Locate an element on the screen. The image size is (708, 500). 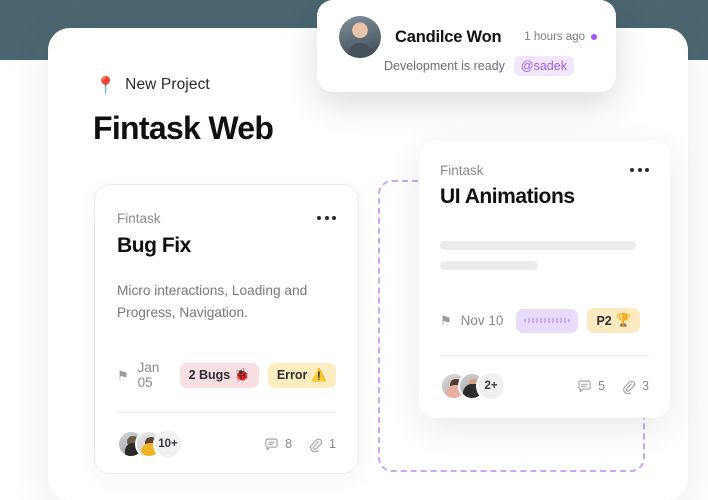
card-due-date: Jan 05 is located at coordinates (148, 375).